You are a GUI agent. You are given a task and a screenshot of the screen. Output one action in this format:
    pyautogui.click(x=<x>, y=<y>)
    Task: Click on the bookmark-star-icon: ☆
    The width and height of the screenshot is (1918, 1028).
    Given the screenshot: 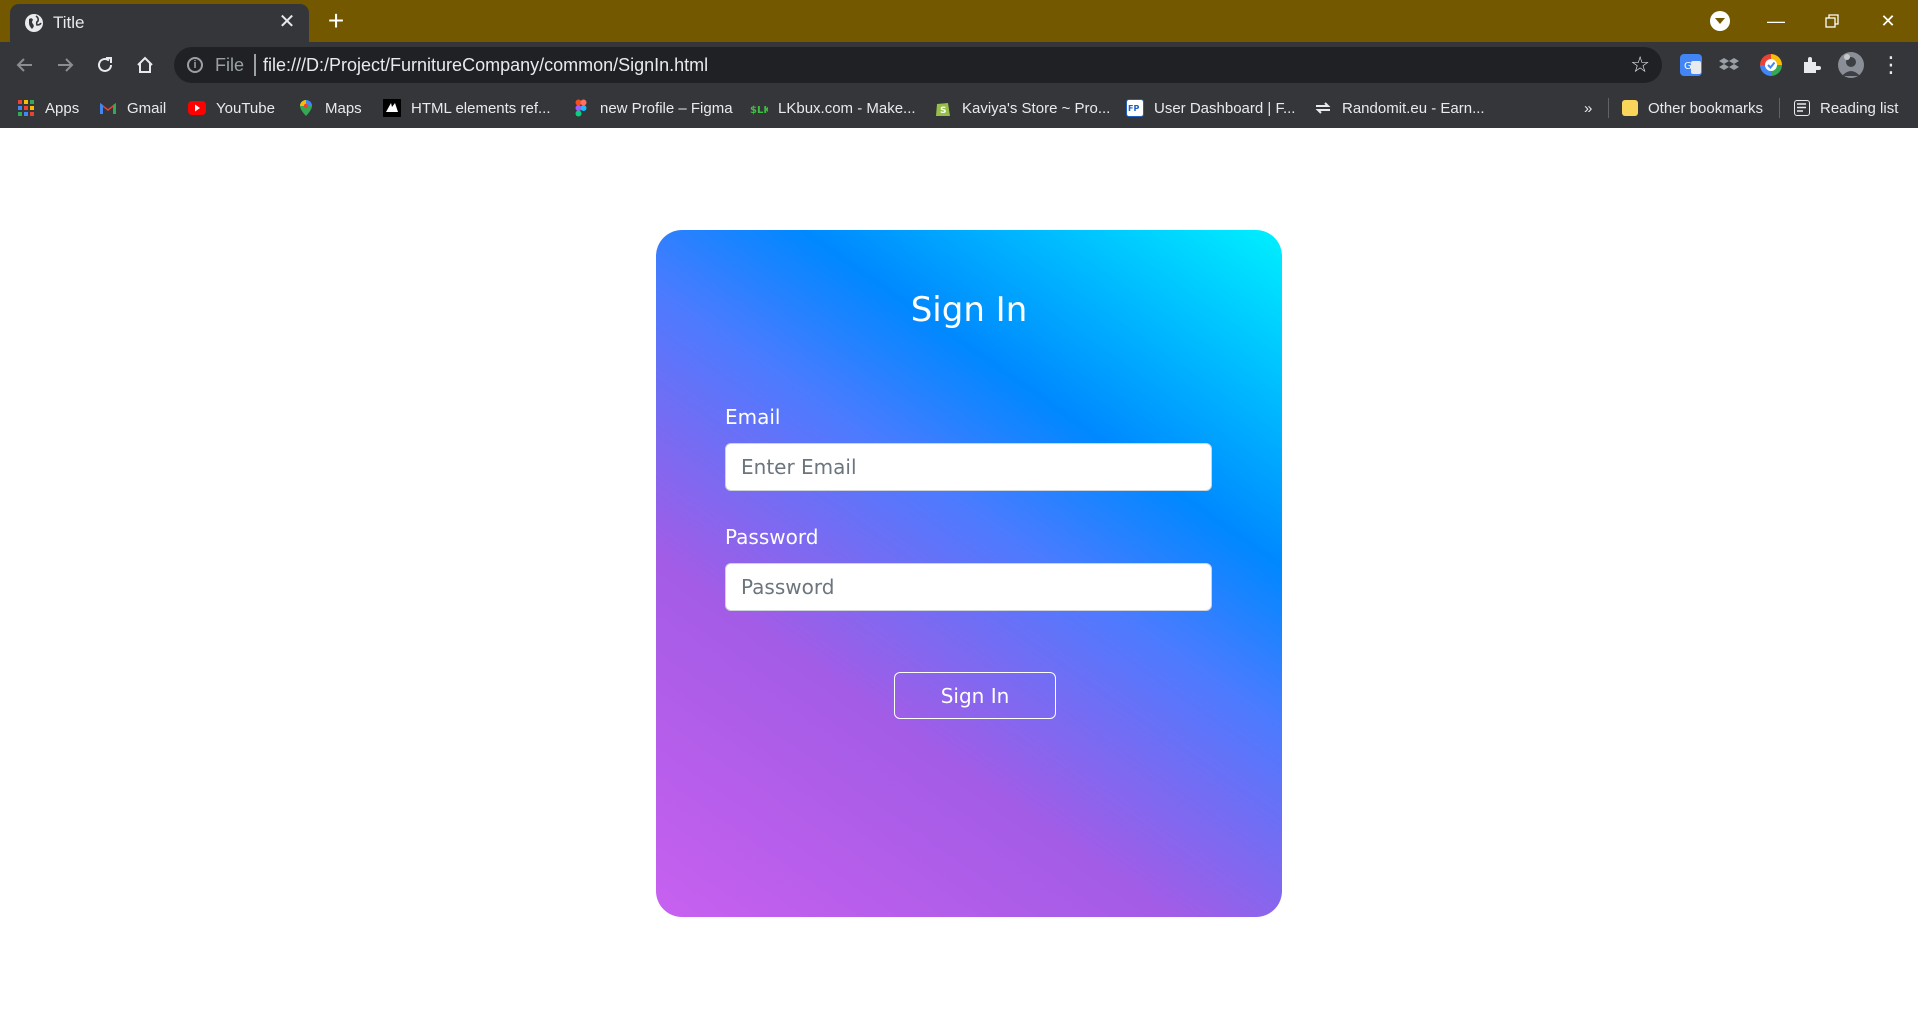 What is the action you would take?
    pyautogui.click(x=1640, y=65)
    